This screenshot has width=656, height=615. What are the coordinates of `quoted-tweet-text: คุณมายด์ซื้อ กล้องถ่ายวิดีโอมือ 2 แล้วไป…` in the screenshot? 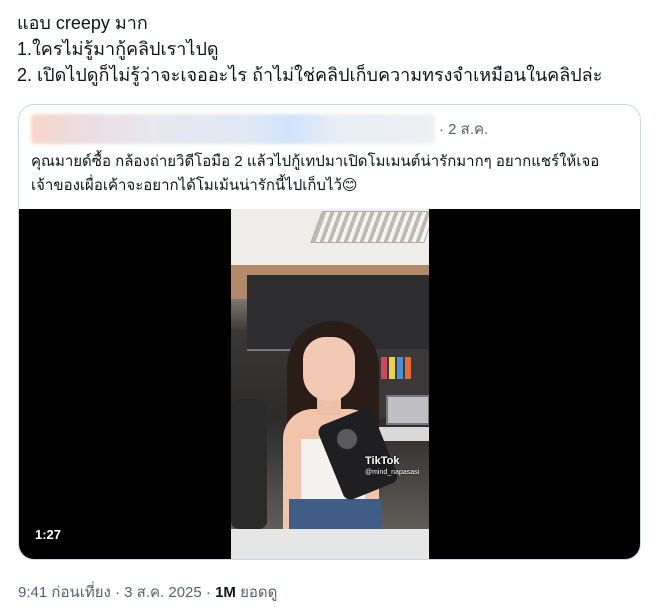 It's located at (331, 174).